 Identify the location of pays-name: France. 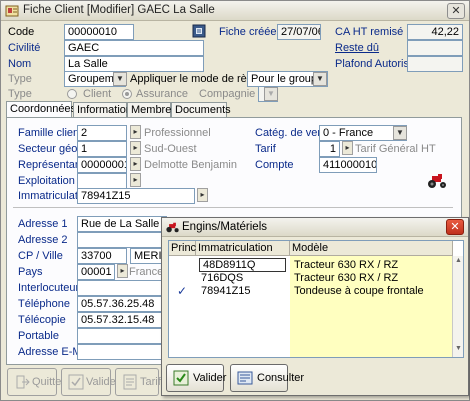
(146, 272).